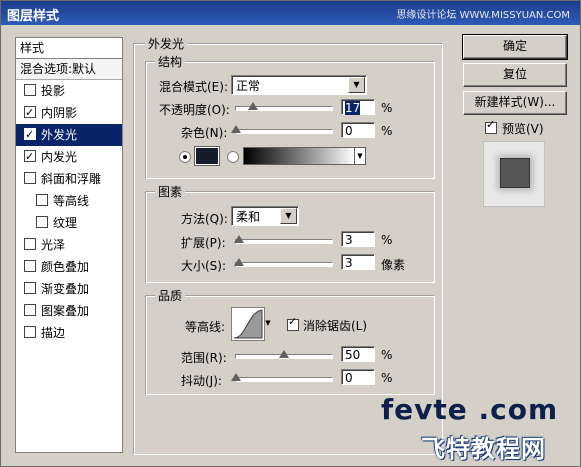 This screenshot has width=581, height=467. Describe the element at coordinates (69, 267) in the screenshot. I see `style-item: 颜色叠加` at that location.